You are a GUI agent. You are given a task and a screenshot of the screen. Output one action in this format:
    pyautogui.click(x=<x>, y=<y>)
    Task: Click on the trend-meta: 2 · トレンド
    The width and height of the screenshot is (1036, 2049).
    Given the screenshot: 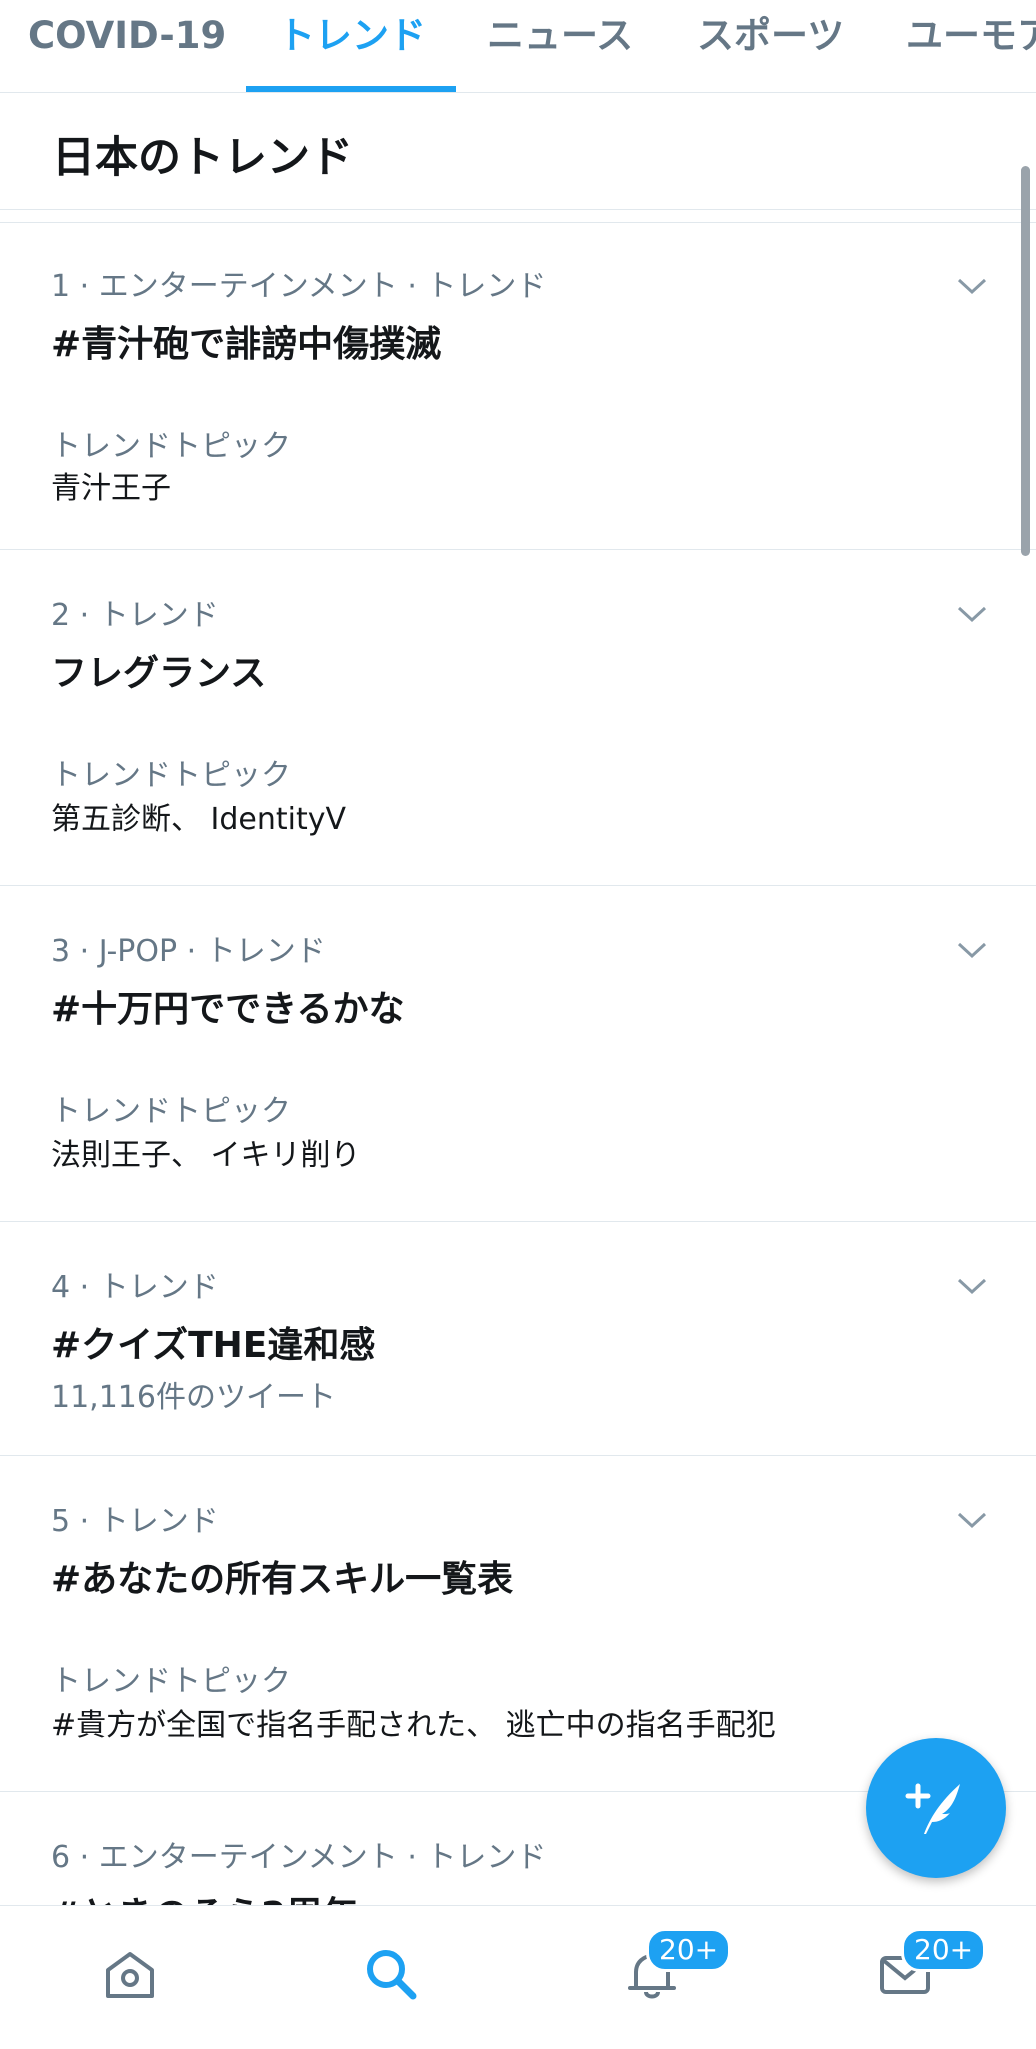 What is the action you would take?
    pyautogui.click(x=135, y=615)
    